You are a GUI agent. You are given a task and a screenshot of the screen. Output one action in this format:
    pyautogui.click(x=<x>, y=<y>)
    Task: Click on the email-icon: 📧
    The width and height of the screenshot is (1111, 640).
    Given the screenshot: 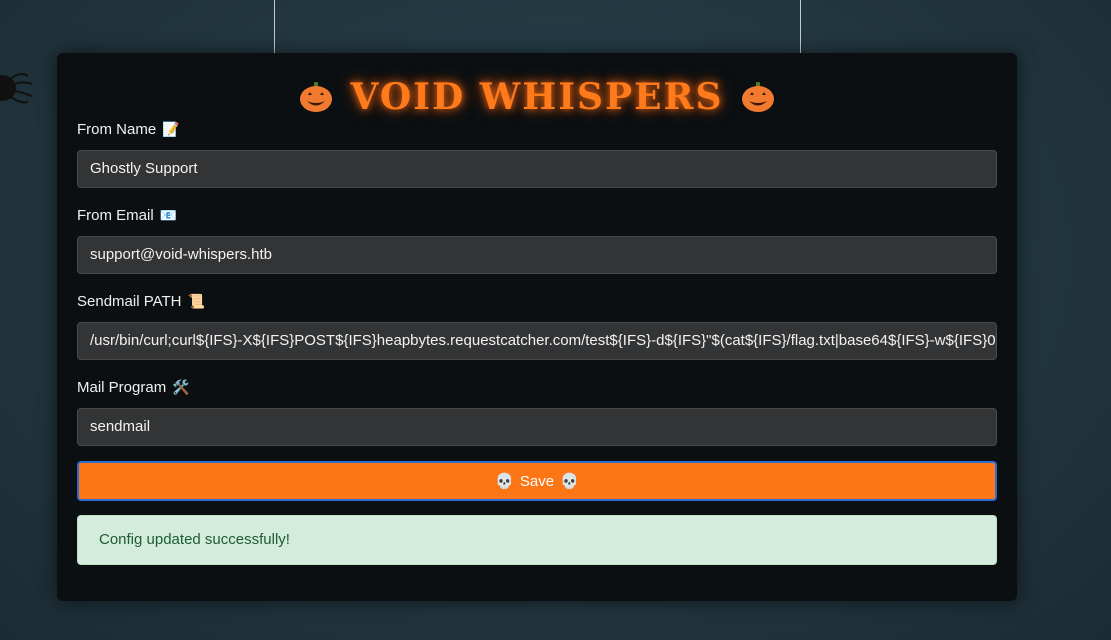 What is the action you would take?
    pyautogui.click(x=168, y=215)
    